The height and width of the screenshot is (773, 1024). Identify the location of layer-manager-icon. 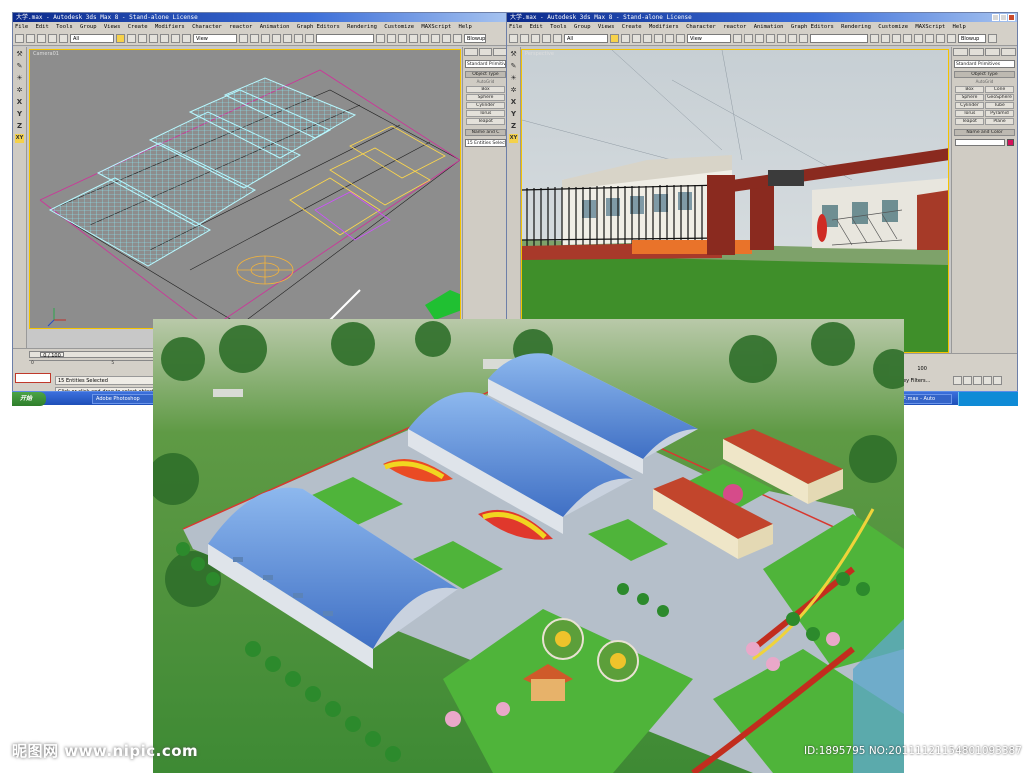
(402, 38).